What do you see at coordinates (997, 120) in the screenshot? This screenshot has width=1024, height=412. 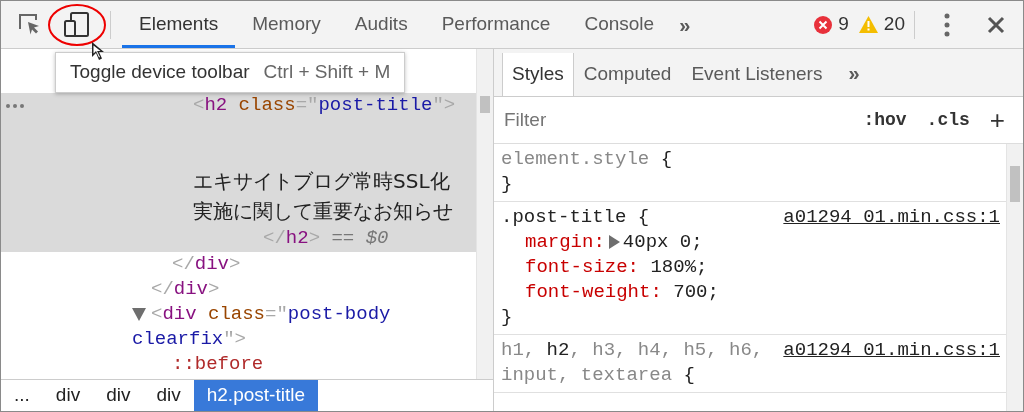 I see `new-rule-button: +` at bounding box center [997, 120].